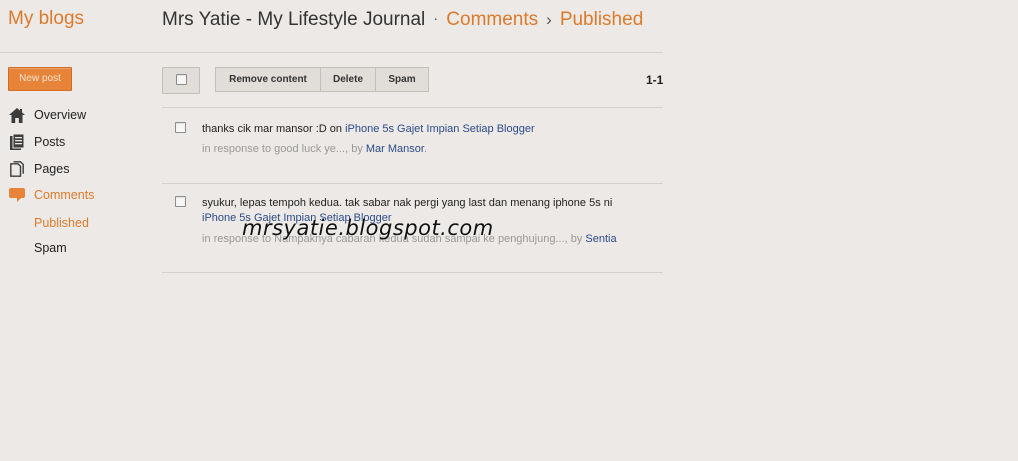 This screenshot has width=1018, height=461. I want to click on blog-title: Mrs Yatie - My Lifestyle Journal, so click(293, 19).